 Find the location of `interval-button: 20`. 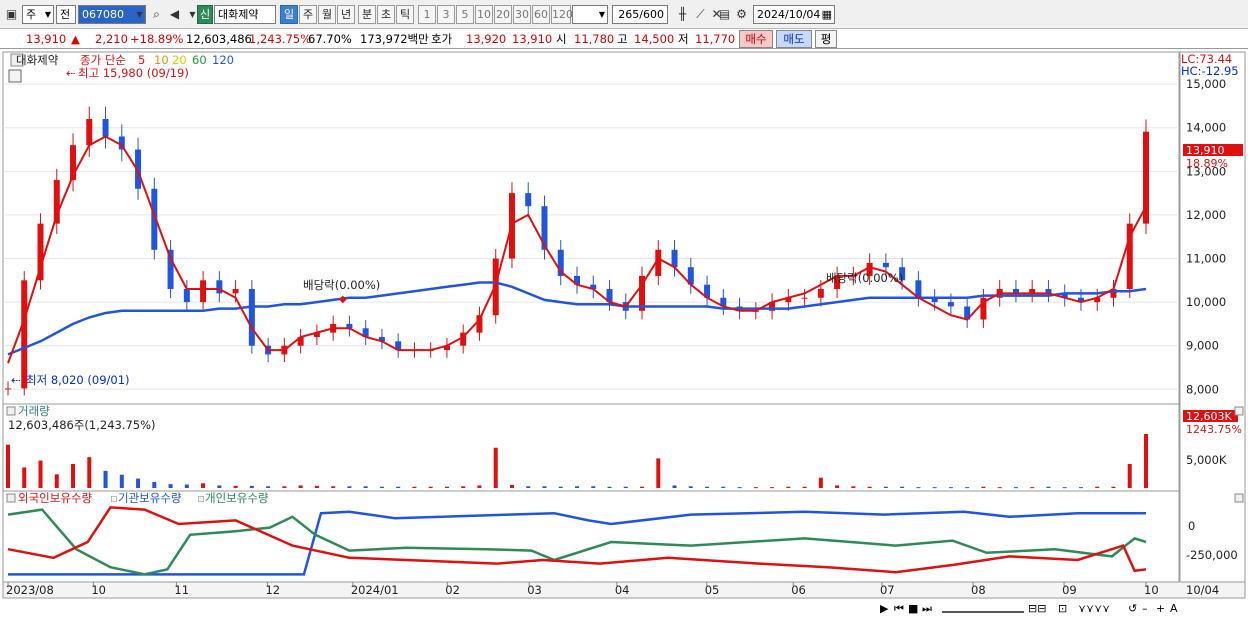

interval-button: 20 is located at coordinates (503, 14).